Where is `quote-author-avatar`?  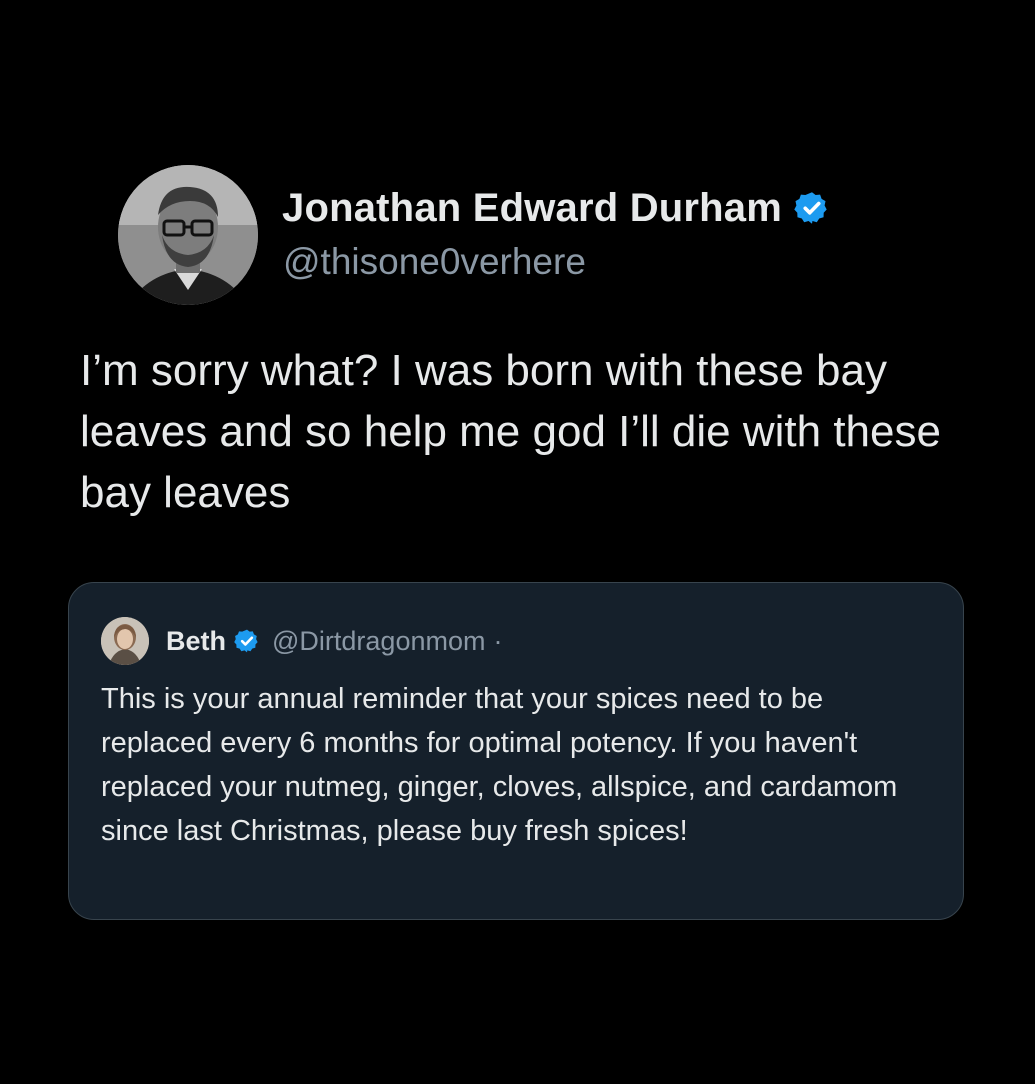
quote-author-avatar is located at coordinates (125, 641).